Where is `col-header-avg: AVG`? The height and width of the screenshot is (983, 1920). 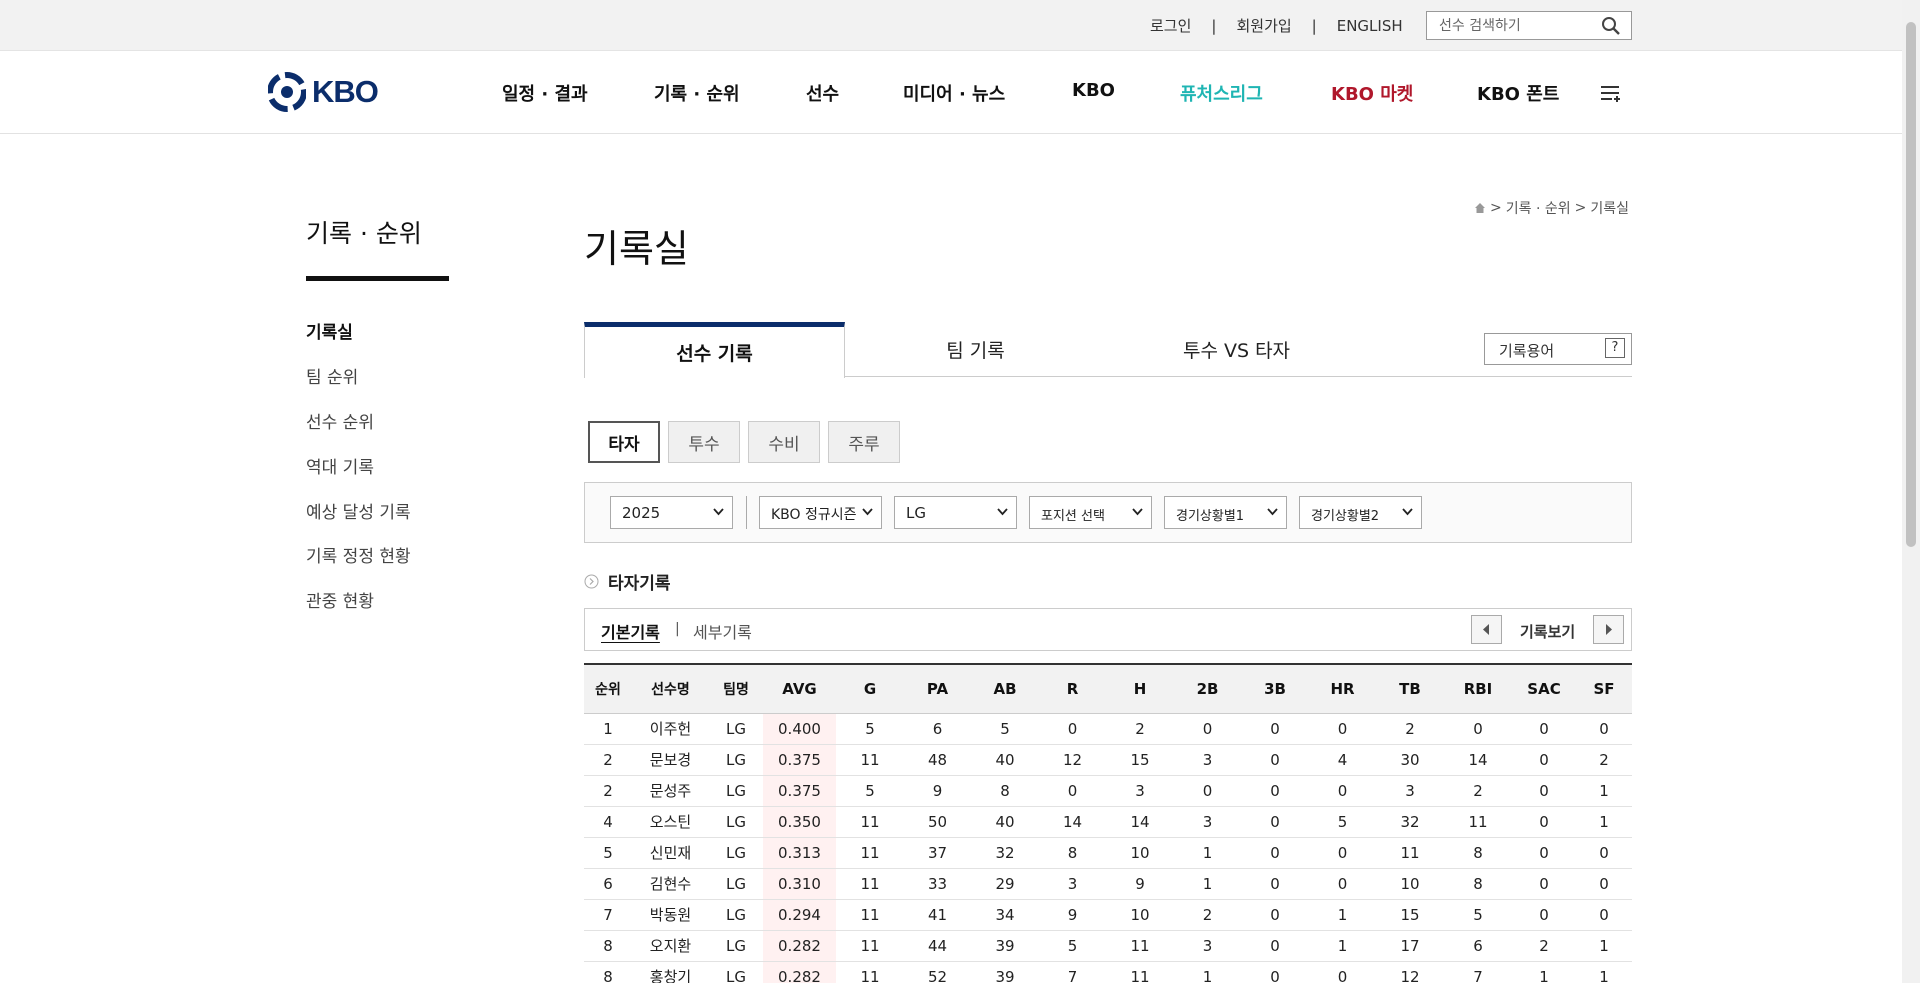
col-header-avg: AVG is located at coordinates (799, 689).